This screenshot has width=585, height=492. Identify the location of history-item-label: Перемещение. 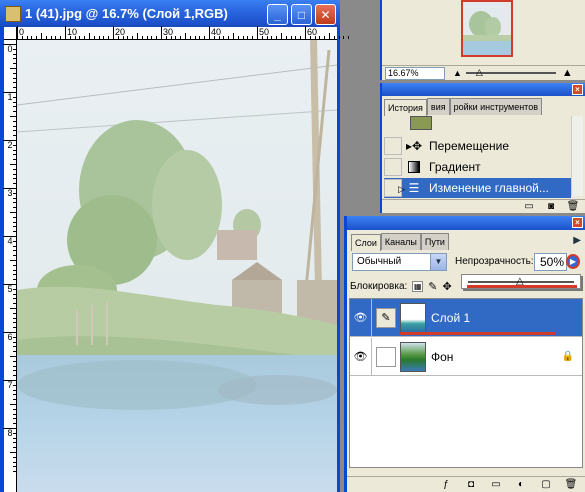
(469, 146).